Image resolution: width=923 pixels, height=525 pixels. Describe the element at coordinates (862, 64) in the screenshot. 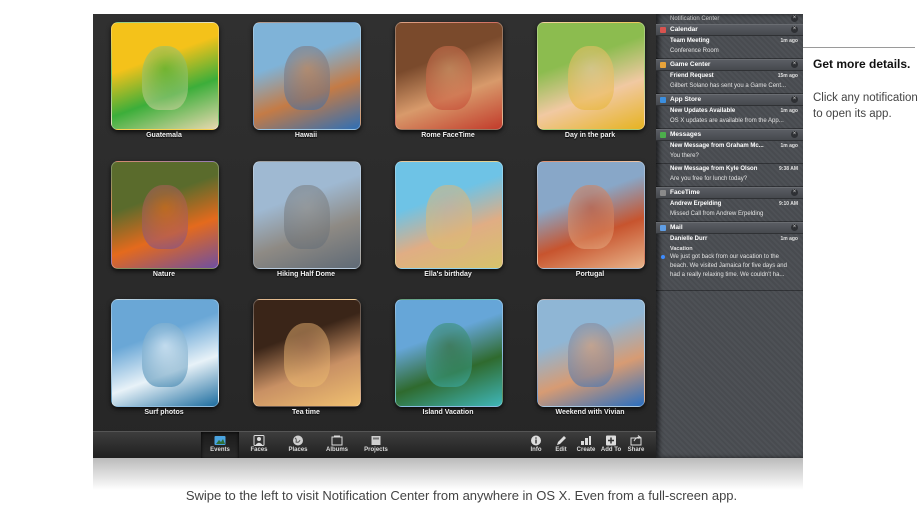

I see `callout-title: Get more details.` at that location.